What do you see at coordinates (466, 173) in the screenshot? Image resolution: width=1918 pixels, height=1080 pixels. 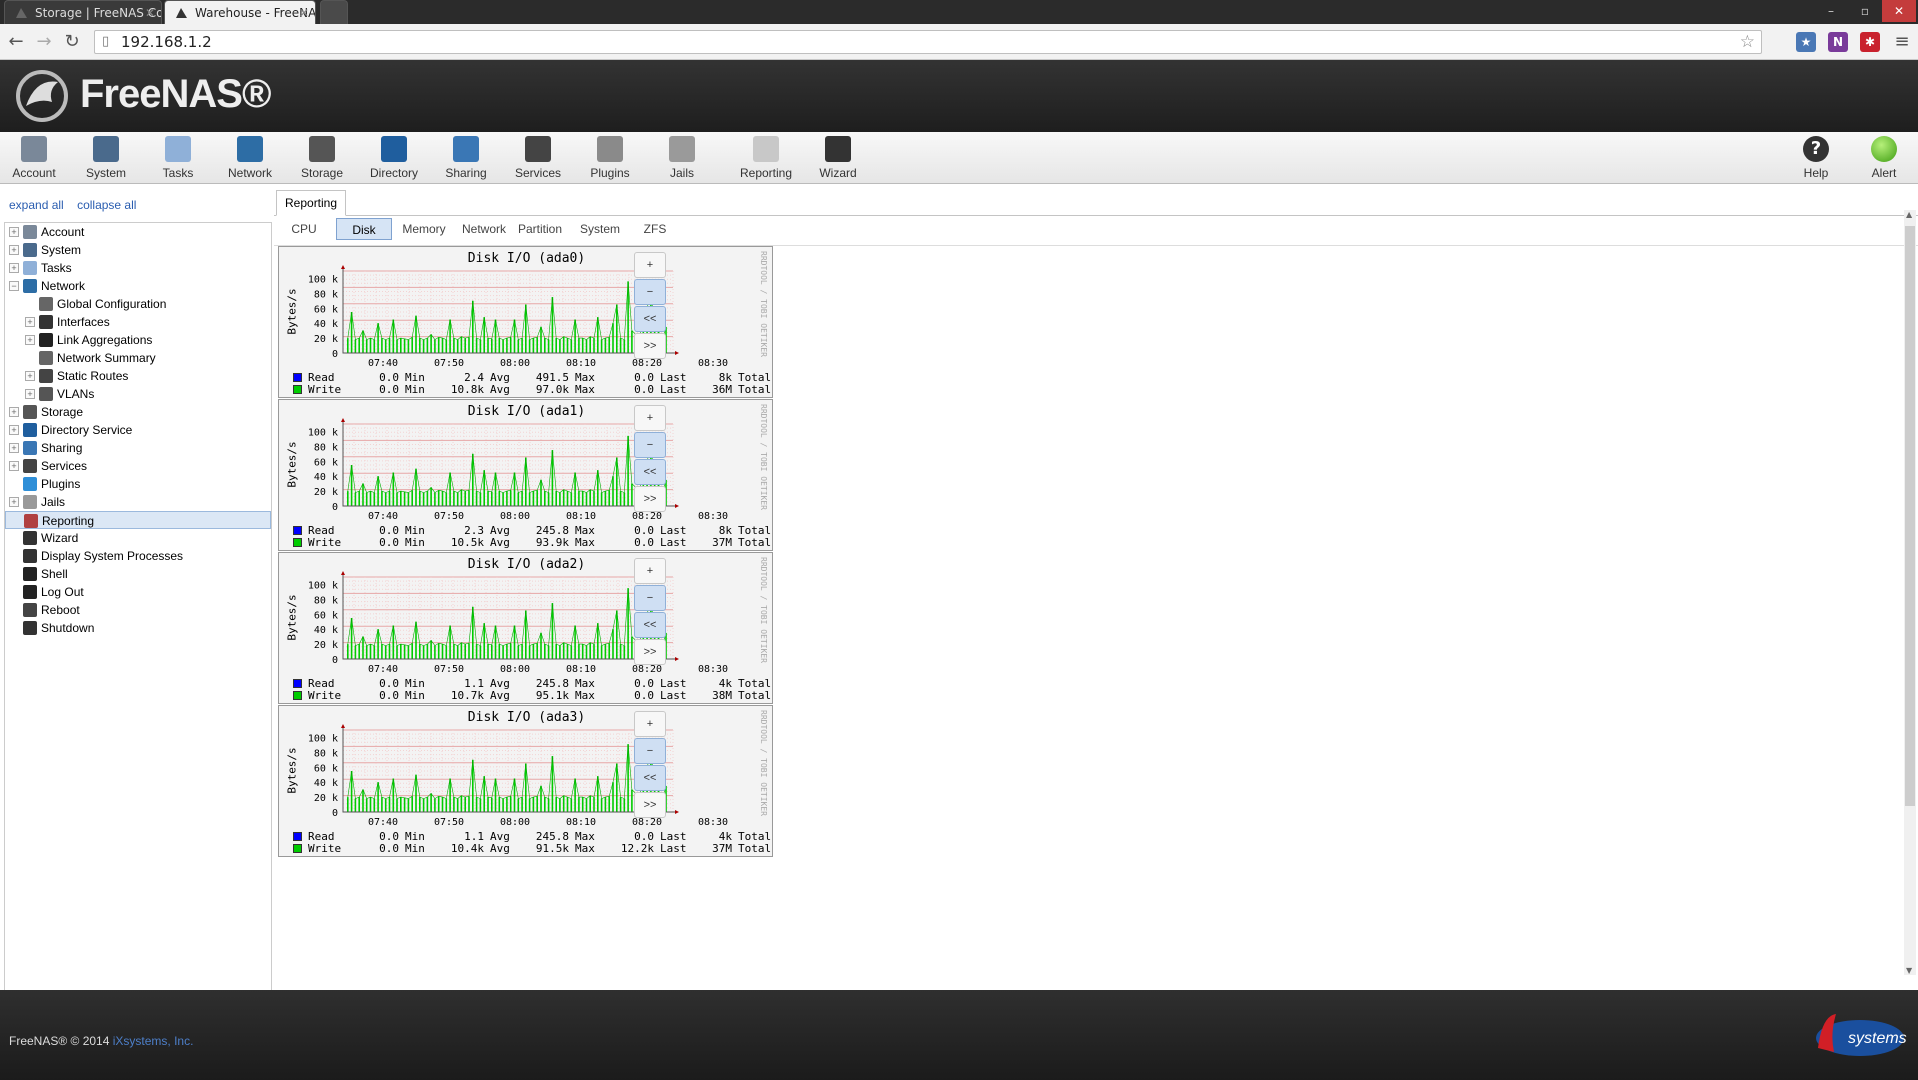 I see `toolbar-label: Sharing` at bounding box center [466, 173].